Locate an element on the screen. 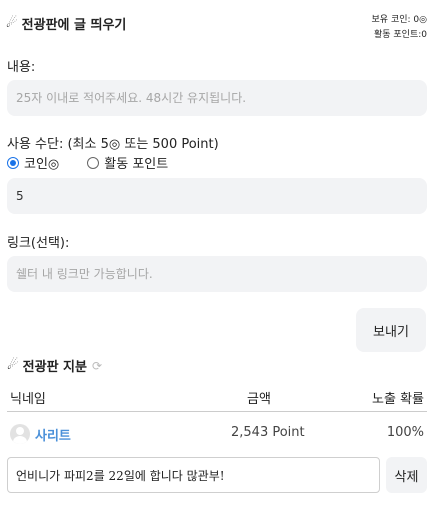 Image resolution: width=431 pixels, height=508 pixels. method-radio-group: 코인◎ 활동 포인트 is located at coordinates (96, 162).